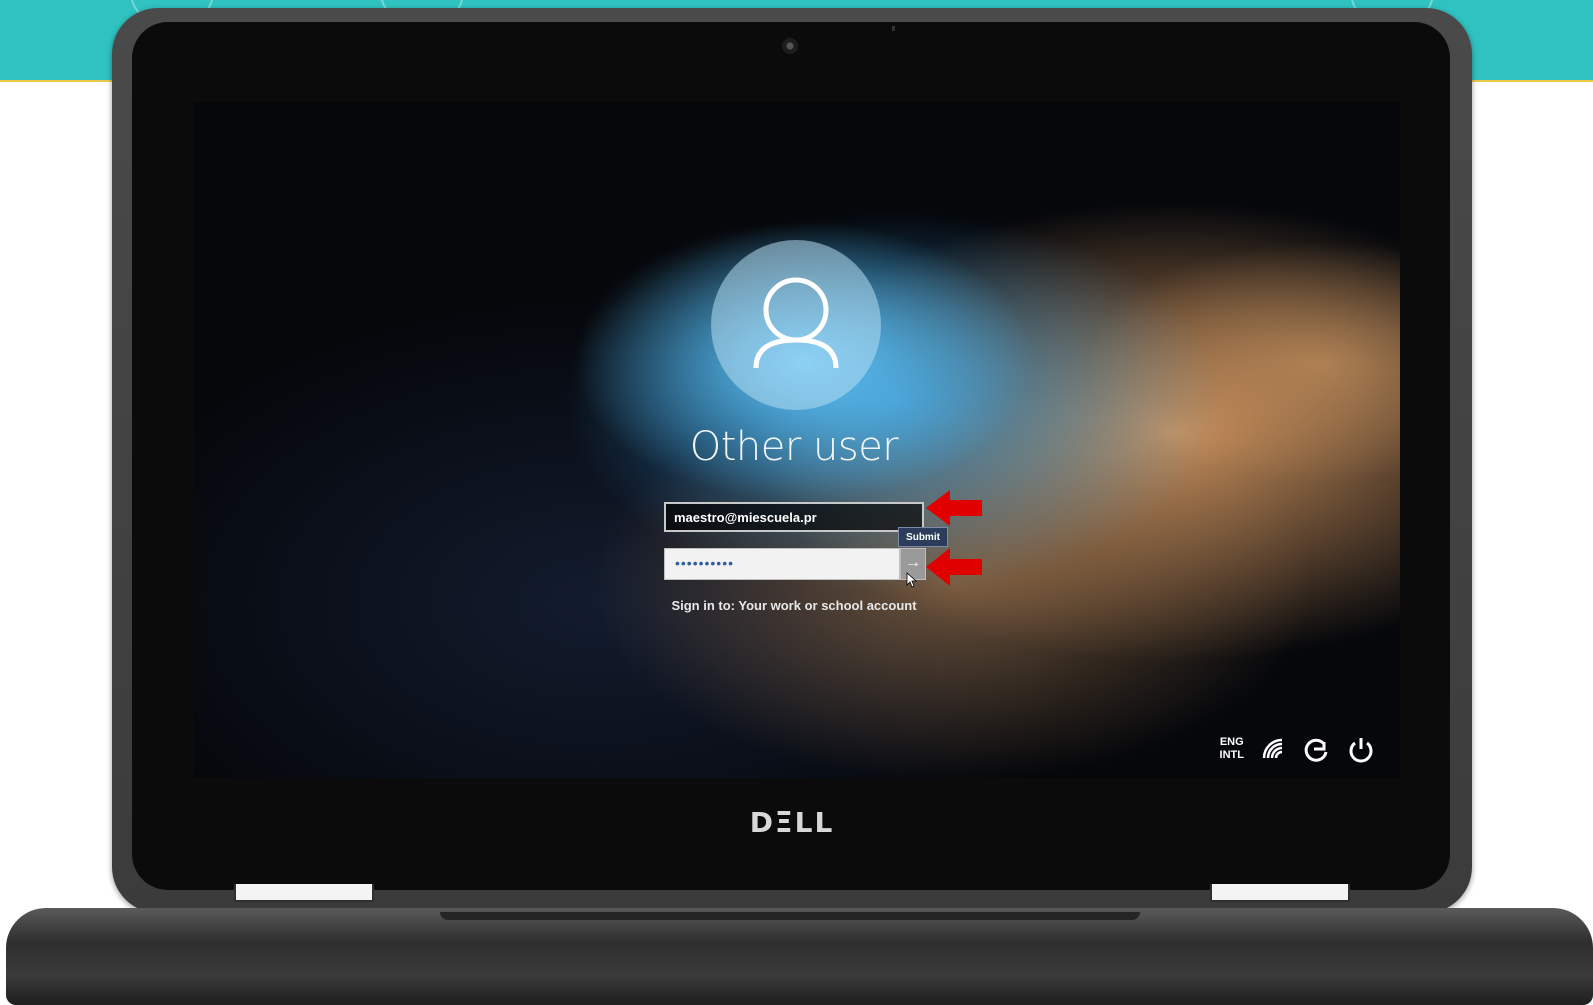 The image size is (1593, 1005). I want to click on password-field: ••••••••••, so click(782, 564).